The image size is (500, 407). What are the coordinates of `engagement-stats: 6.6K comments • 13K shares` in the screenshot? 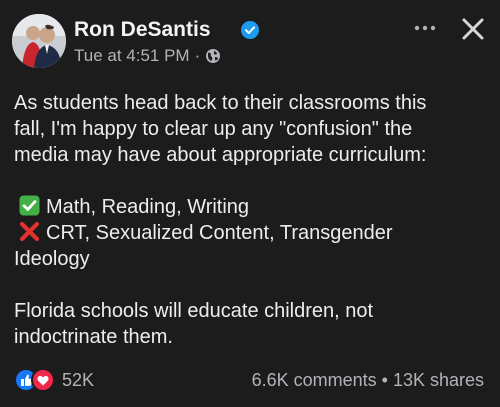 It's located at (368, 380).